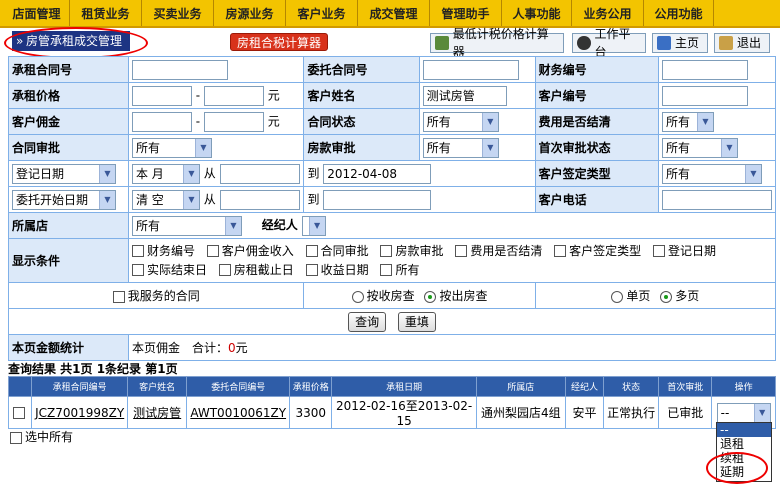  Describe the element at coordinates (68, 147) in the screenshot. I see `contract-review-label: 合同审批` at that location.